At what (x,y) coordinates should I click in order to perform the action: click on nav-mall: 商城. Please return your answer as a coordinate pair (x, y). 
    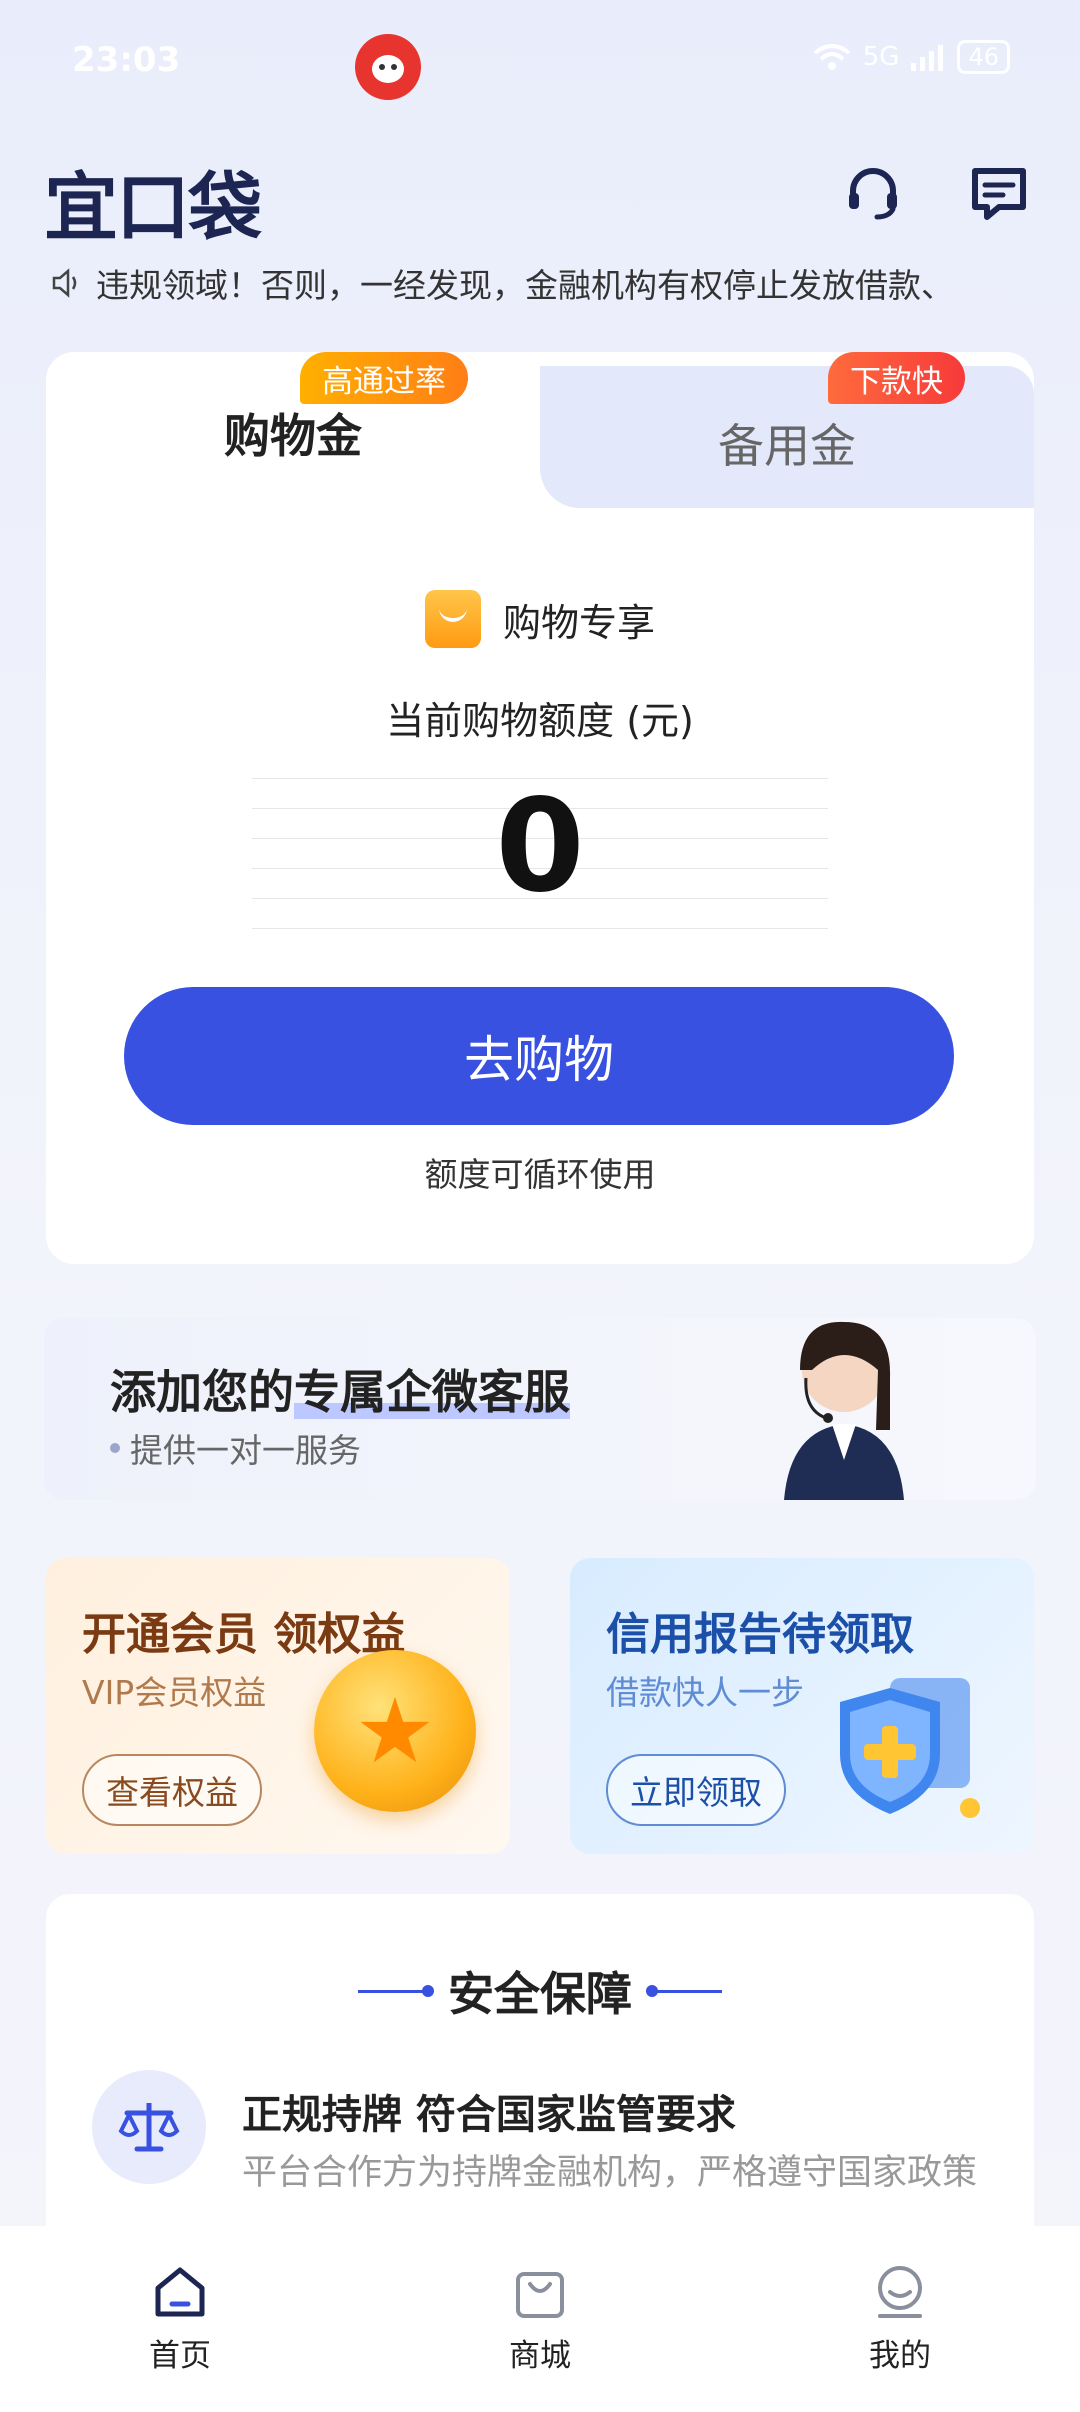
    Looking at the image, I should click on (540, 2319).